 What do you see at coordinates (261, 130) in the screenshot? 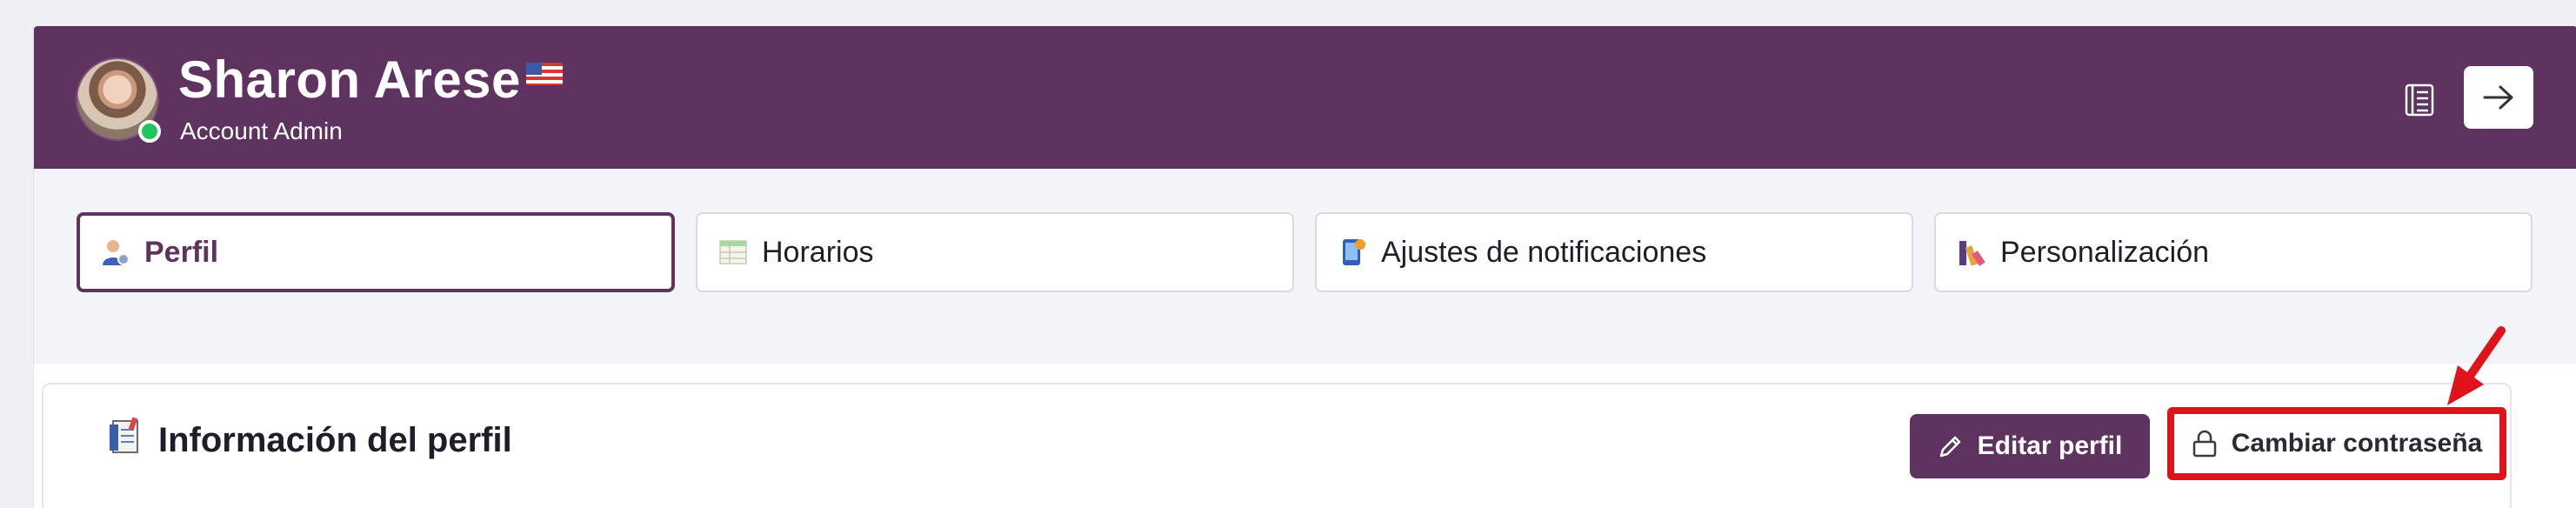
I see `user-role: Account Admin` at bounding box center [261, 130].